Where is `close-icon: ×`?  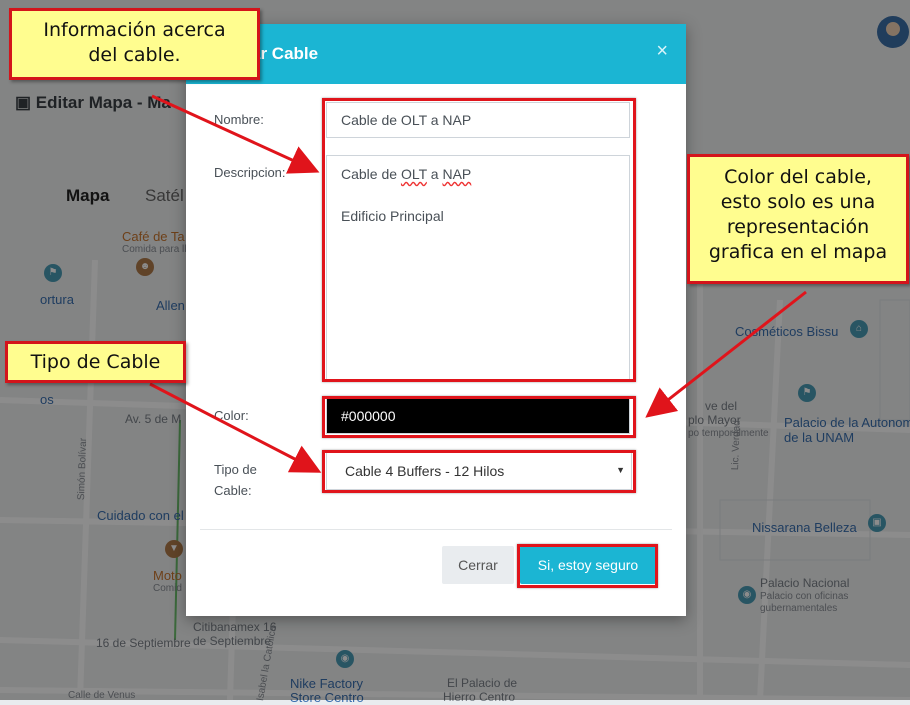 close-icon: × is located at coordinates (662, 51).